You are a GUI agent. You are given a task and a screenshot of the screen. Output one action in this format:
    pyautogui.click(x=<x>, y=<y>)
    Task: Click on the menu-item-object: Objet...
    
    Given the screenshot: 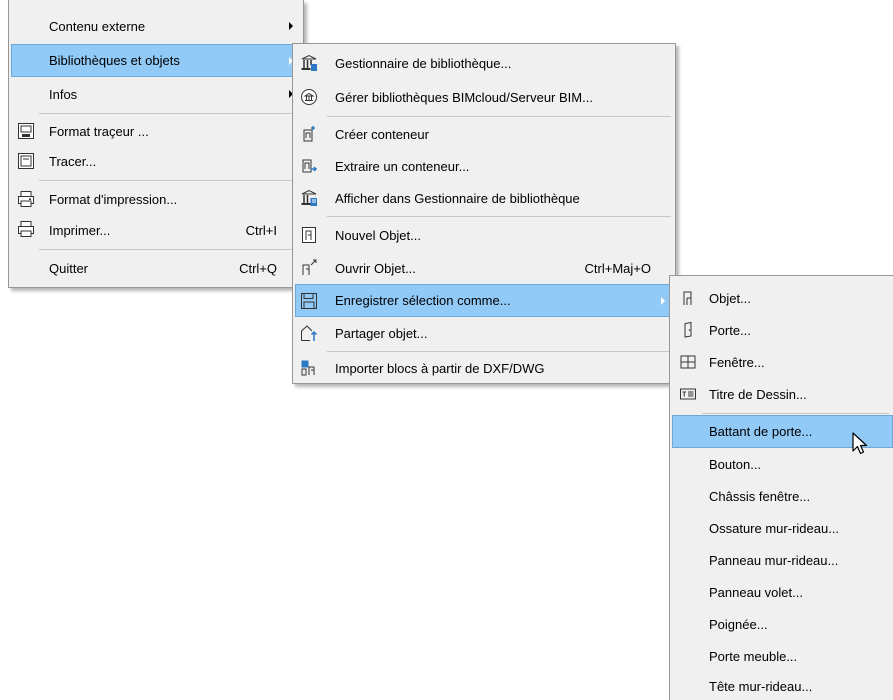 What is the action you would take?
    pyautogui.click(x=781, y=298)
    